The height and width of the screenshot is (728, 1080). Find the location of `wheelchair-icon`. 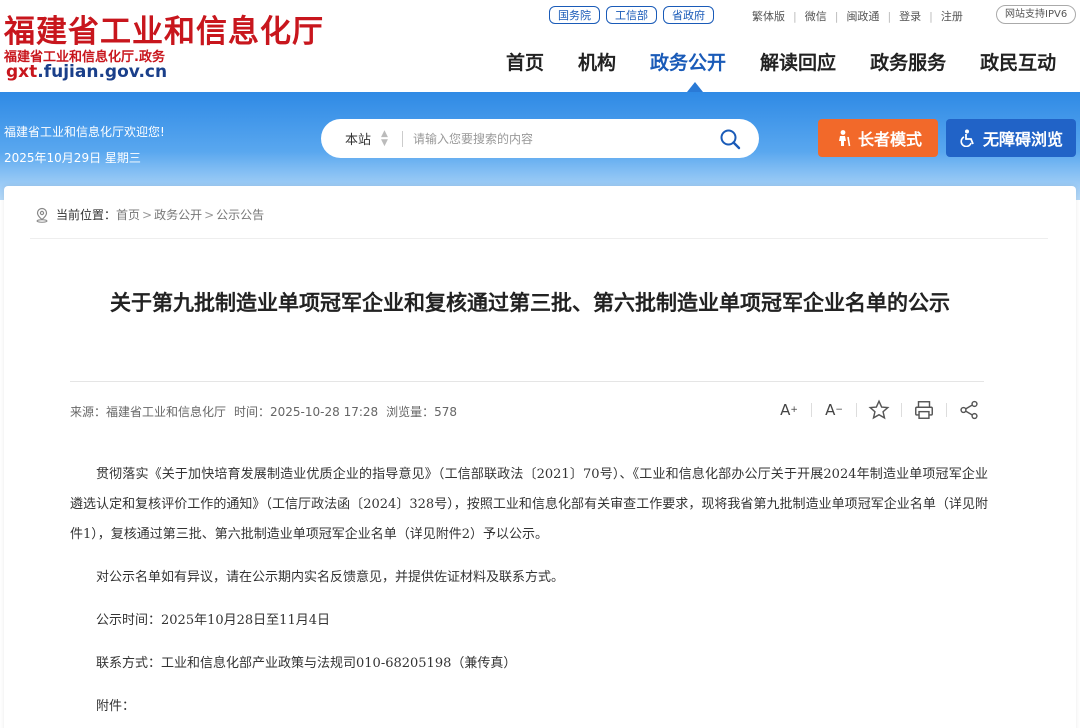

wheelchair-icon is located at coordinates (967, 138).